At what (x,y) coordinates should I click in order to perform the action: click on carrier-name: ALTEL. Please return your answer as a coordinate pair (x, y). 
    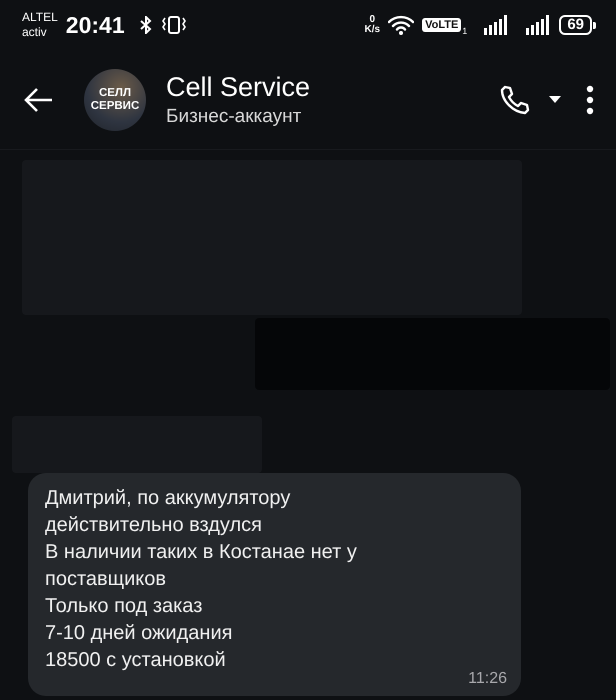
    Looking at the image, I should click on (40, 17).